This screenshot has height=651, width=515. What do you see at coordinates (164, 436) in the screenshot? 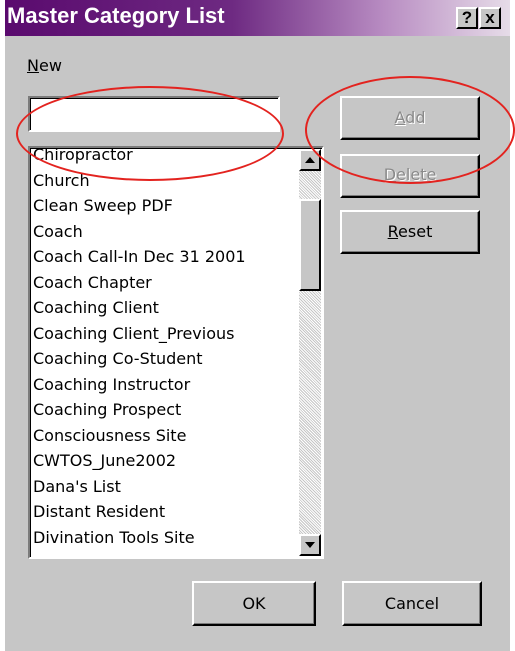
I see `category-item: Consciousness Site` at bounding box center [164, 436].